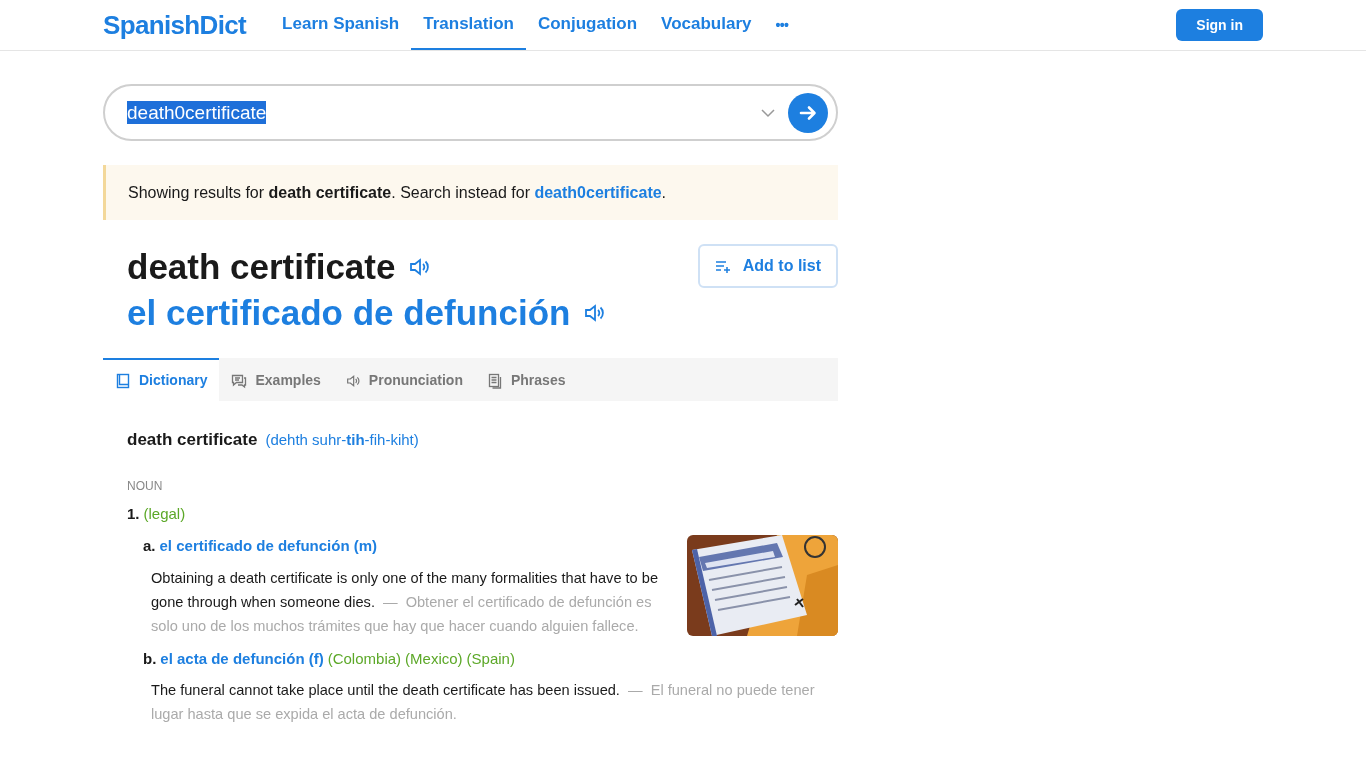  What do you see at coordinates (192, 440) in the screenshot?
I see `entry-word: death certificate` at bounding box center [192, 440].